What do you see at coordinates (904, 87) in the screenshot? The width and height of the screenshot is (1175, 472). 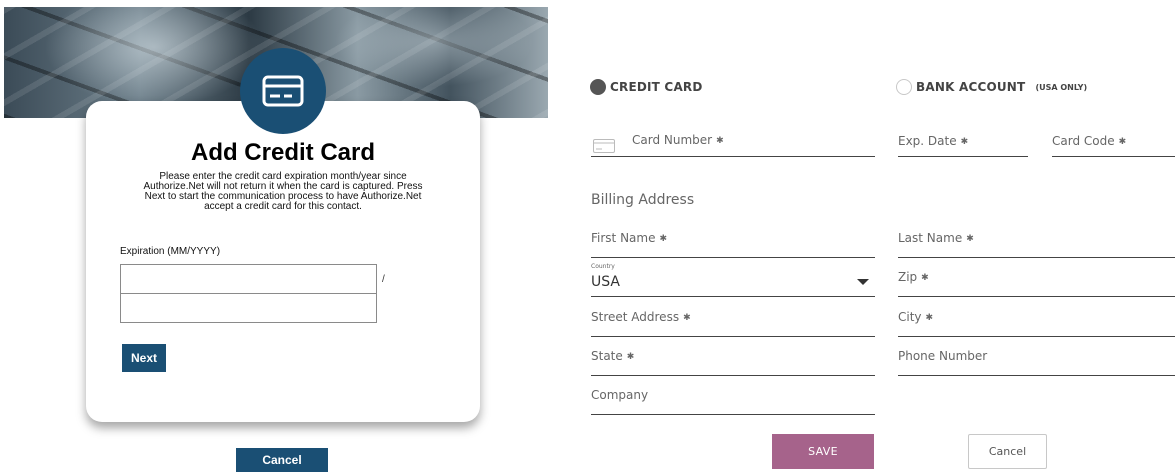 I see `radio-button-unselected` at bounding box center [904, 87].